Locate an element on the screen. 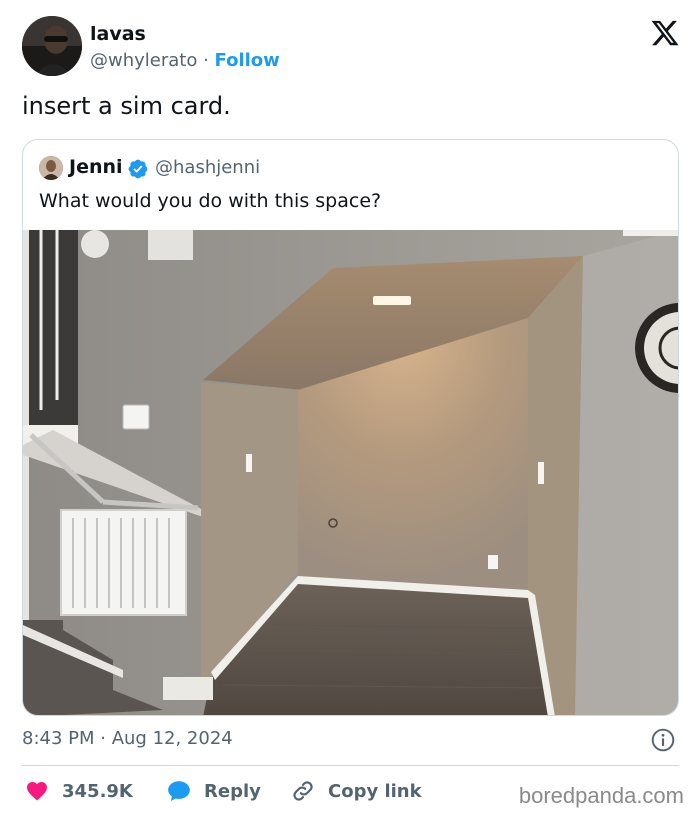  tweet-timestamp: 8:43 PM · Aug 12, 2024 is located at coordinates (127, 738).